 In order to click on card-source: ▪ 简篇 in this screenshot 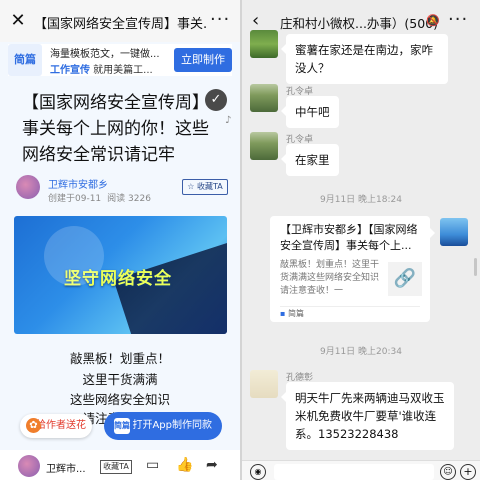, I will do `click(292, 313)`.